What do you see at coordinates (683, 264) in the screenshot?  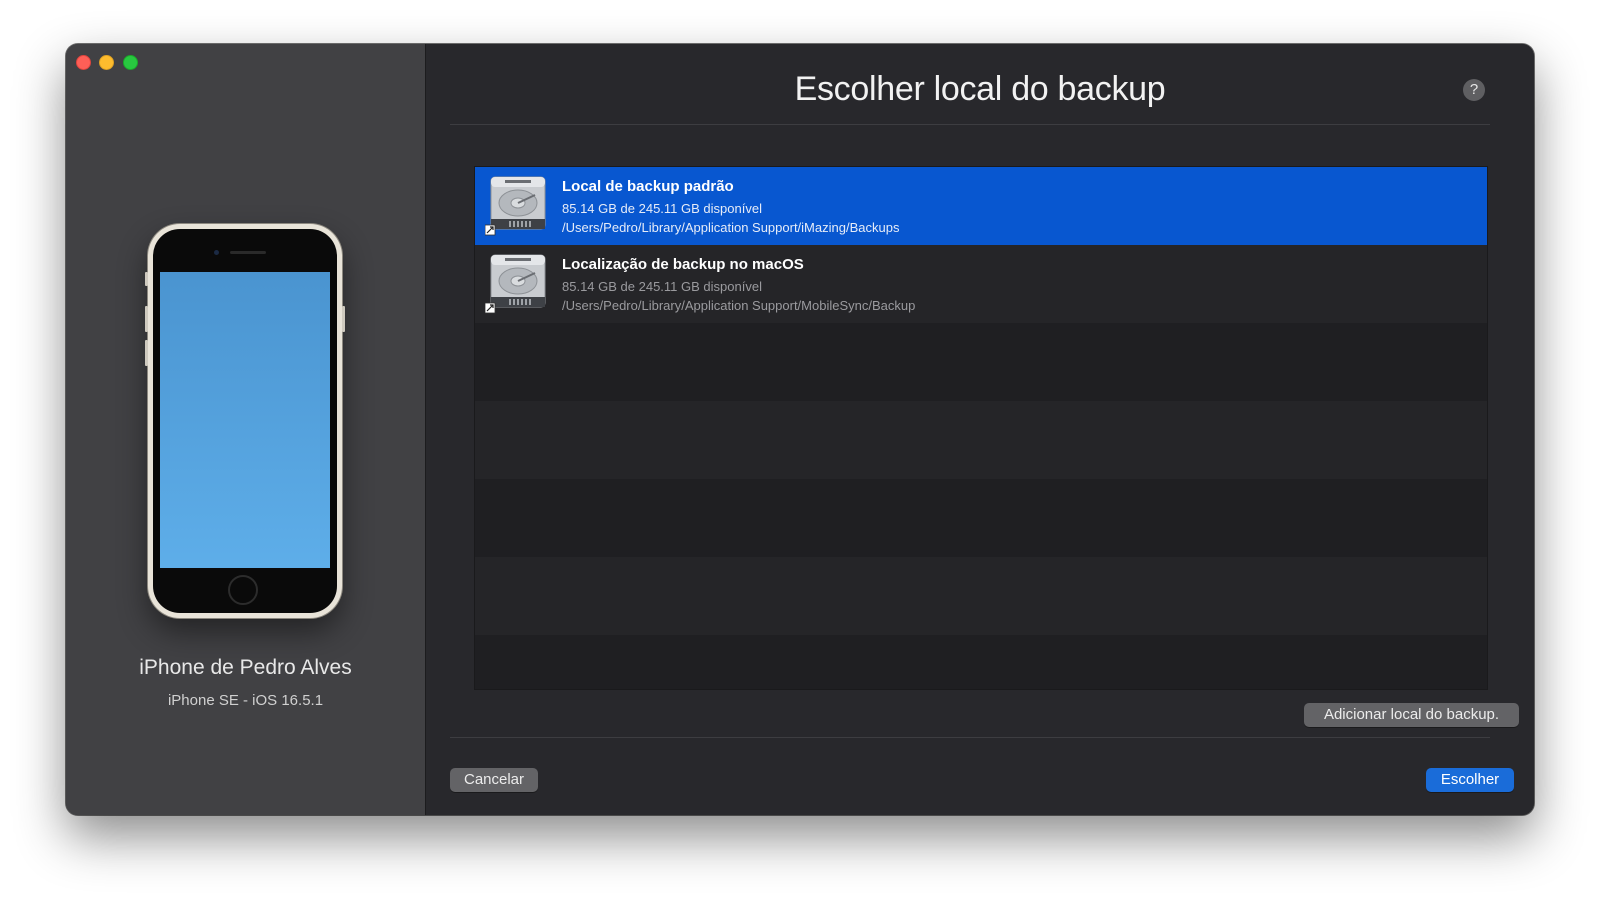 I see `location-title: Localização de backup no macOS` at bounding box center [683, 264].